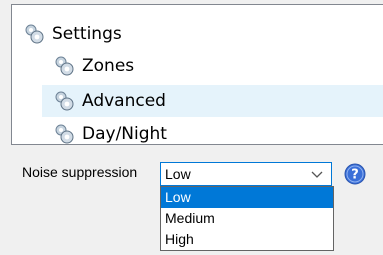 The width and height of the screenshot is (383, 255). I want to click on option-low: Low, so click(247, 197).